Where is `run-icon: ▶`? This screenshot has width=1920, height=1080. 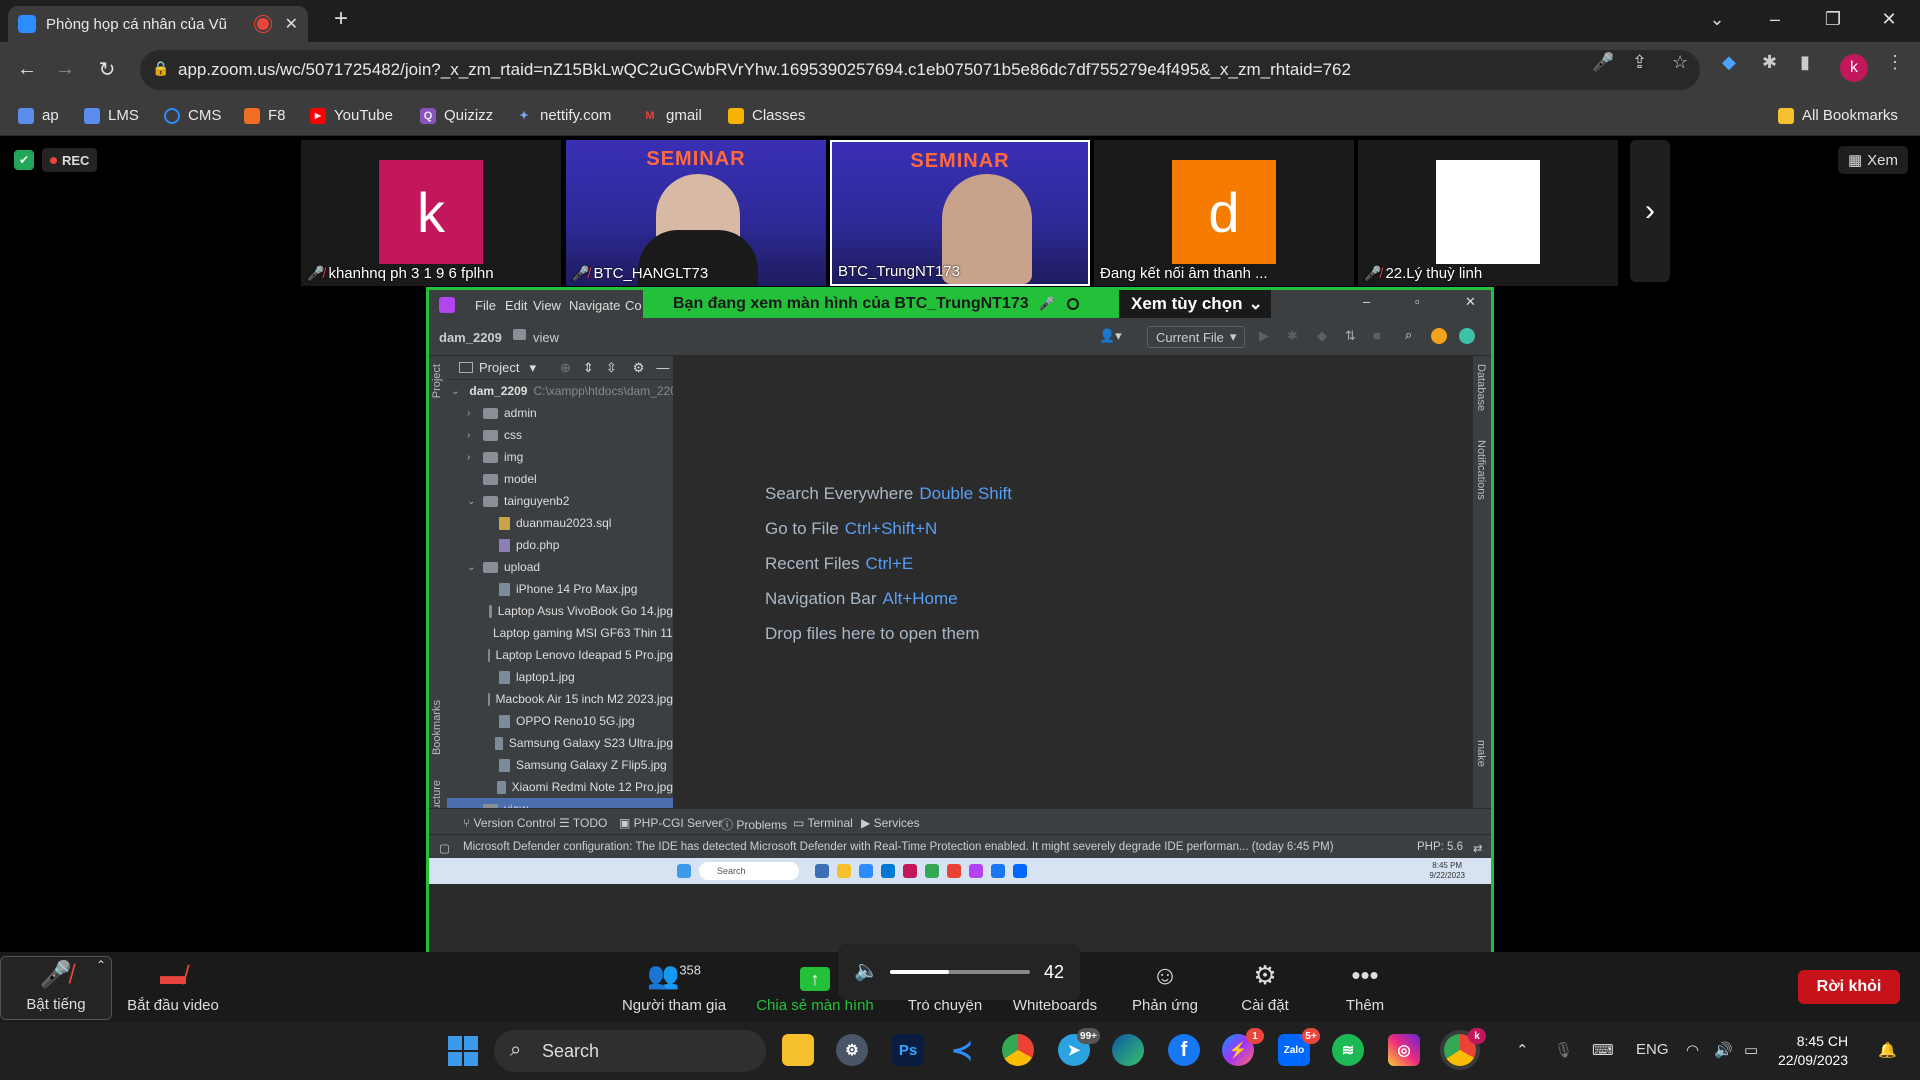
run-icon: ▶ is located at coordinates (1264, 336).